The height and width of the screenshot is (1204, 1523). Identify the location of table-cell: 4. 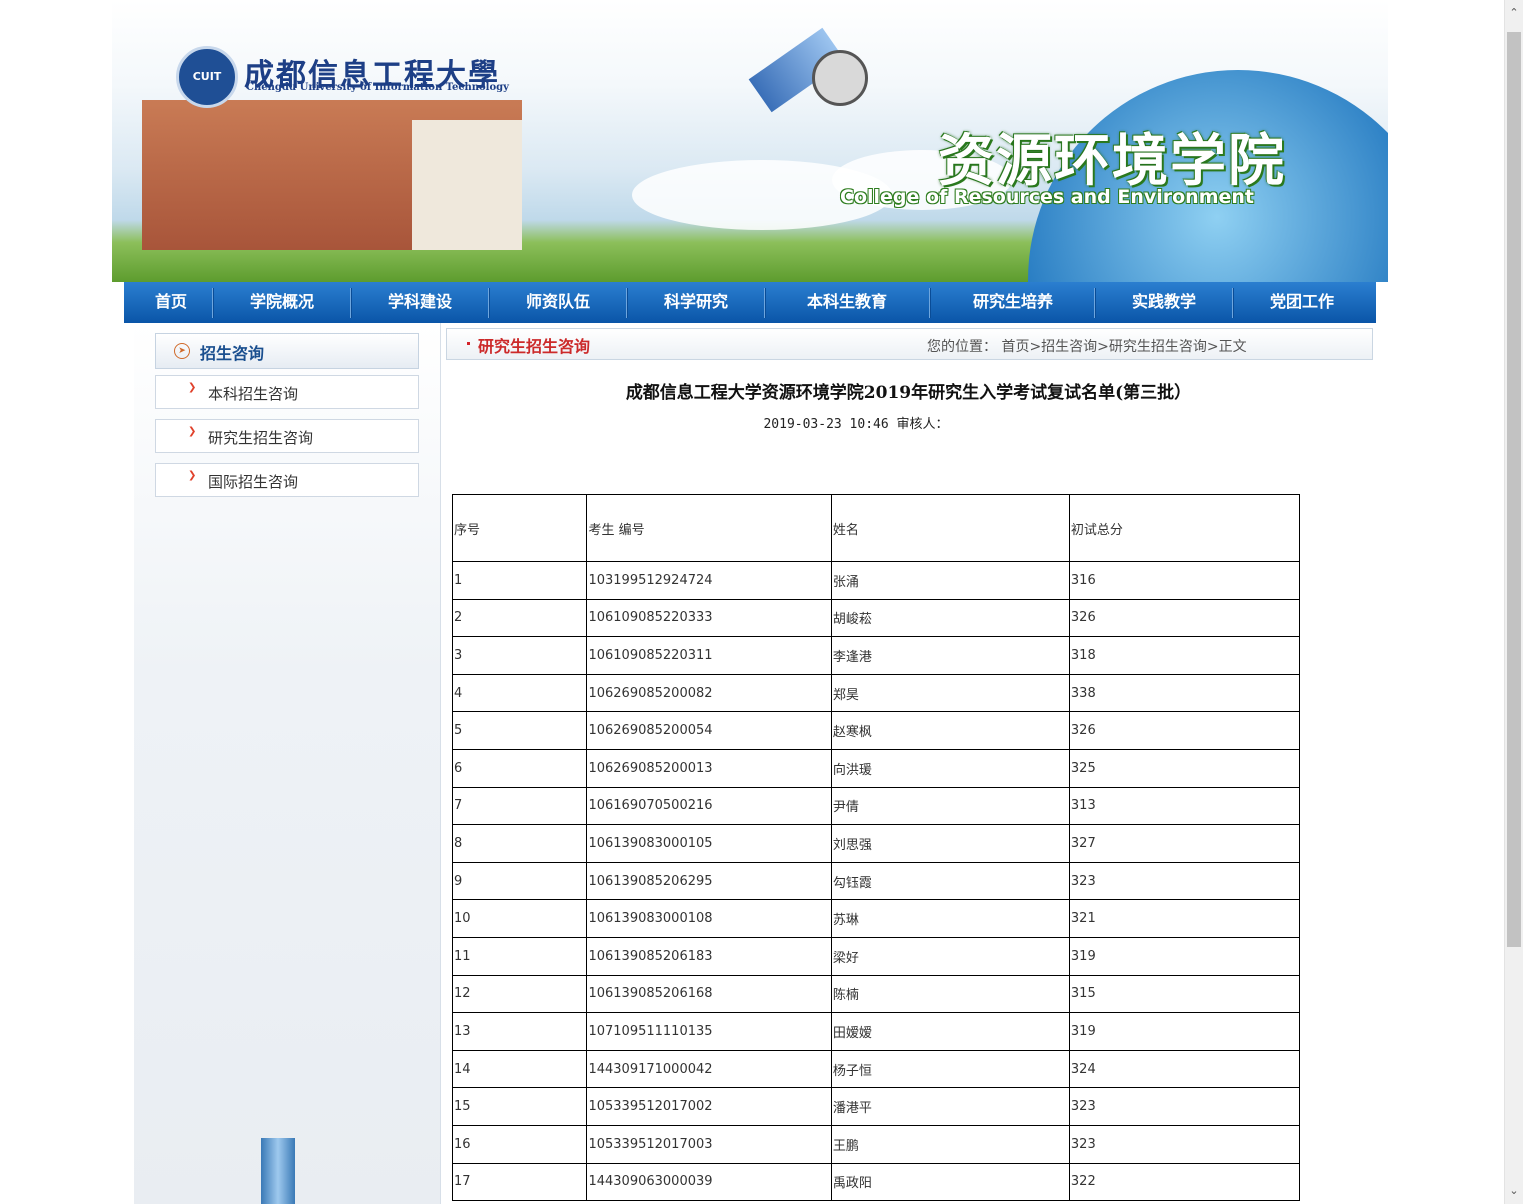
(519, 693).